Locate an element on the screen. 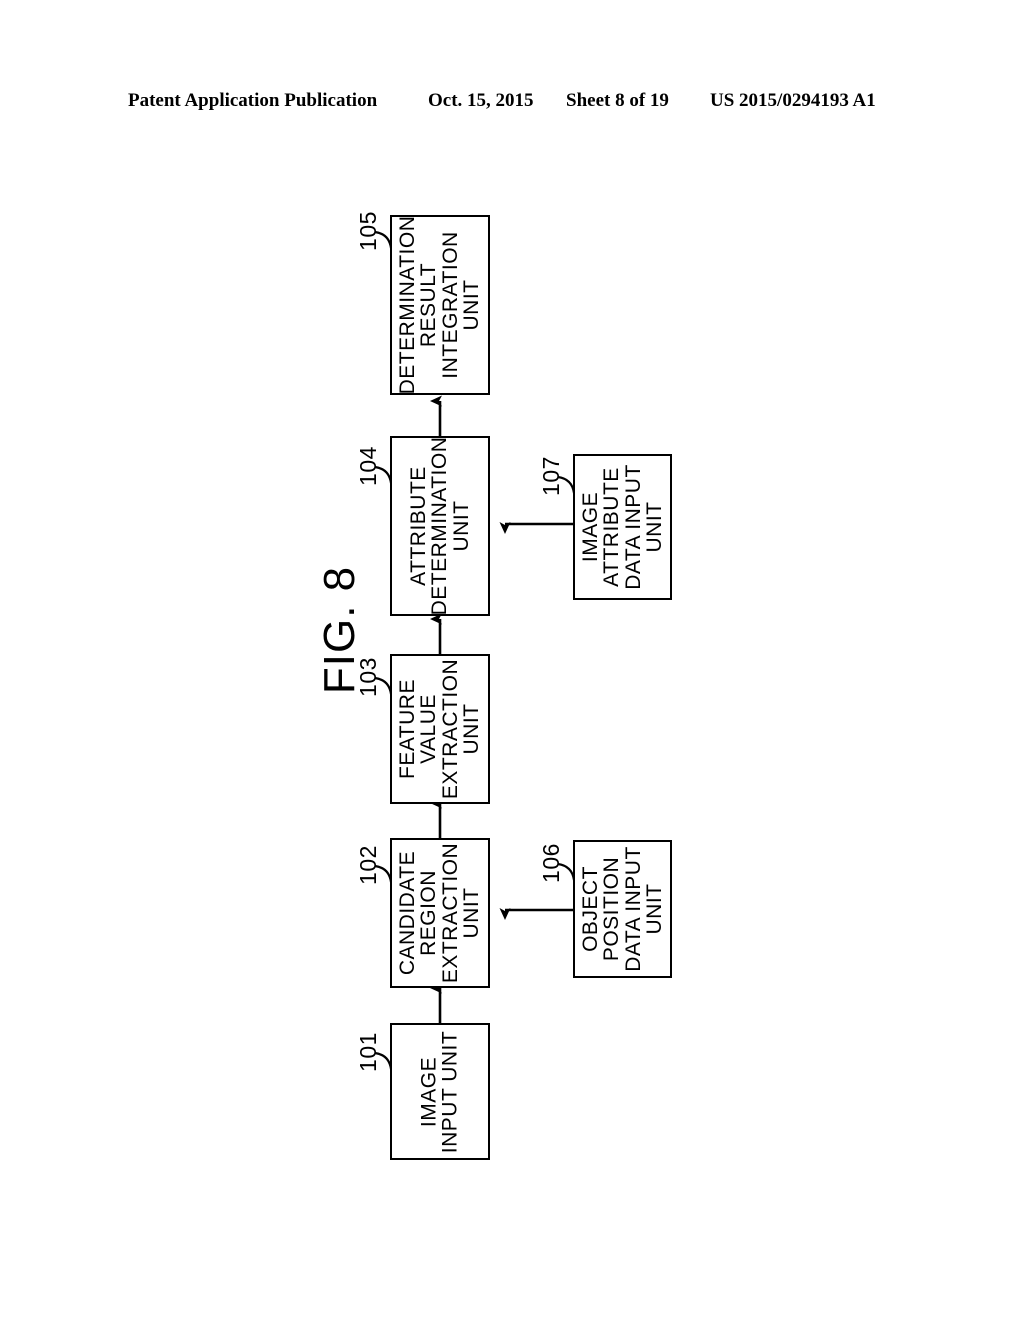 The image size is (1024, 1320). block-determination-result-integration-unit: DETERMINATION RESULT INTEGRATION UNIT is located at coordinates (440, 305).